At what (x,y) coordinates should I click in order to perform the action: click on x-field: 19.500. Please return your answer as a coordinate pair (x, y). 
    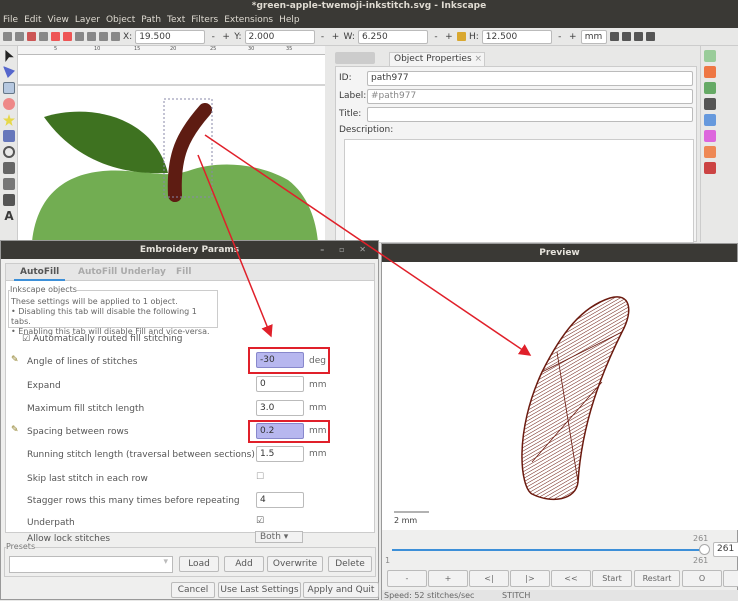
    Looking at the image, I should click on (170, 36).